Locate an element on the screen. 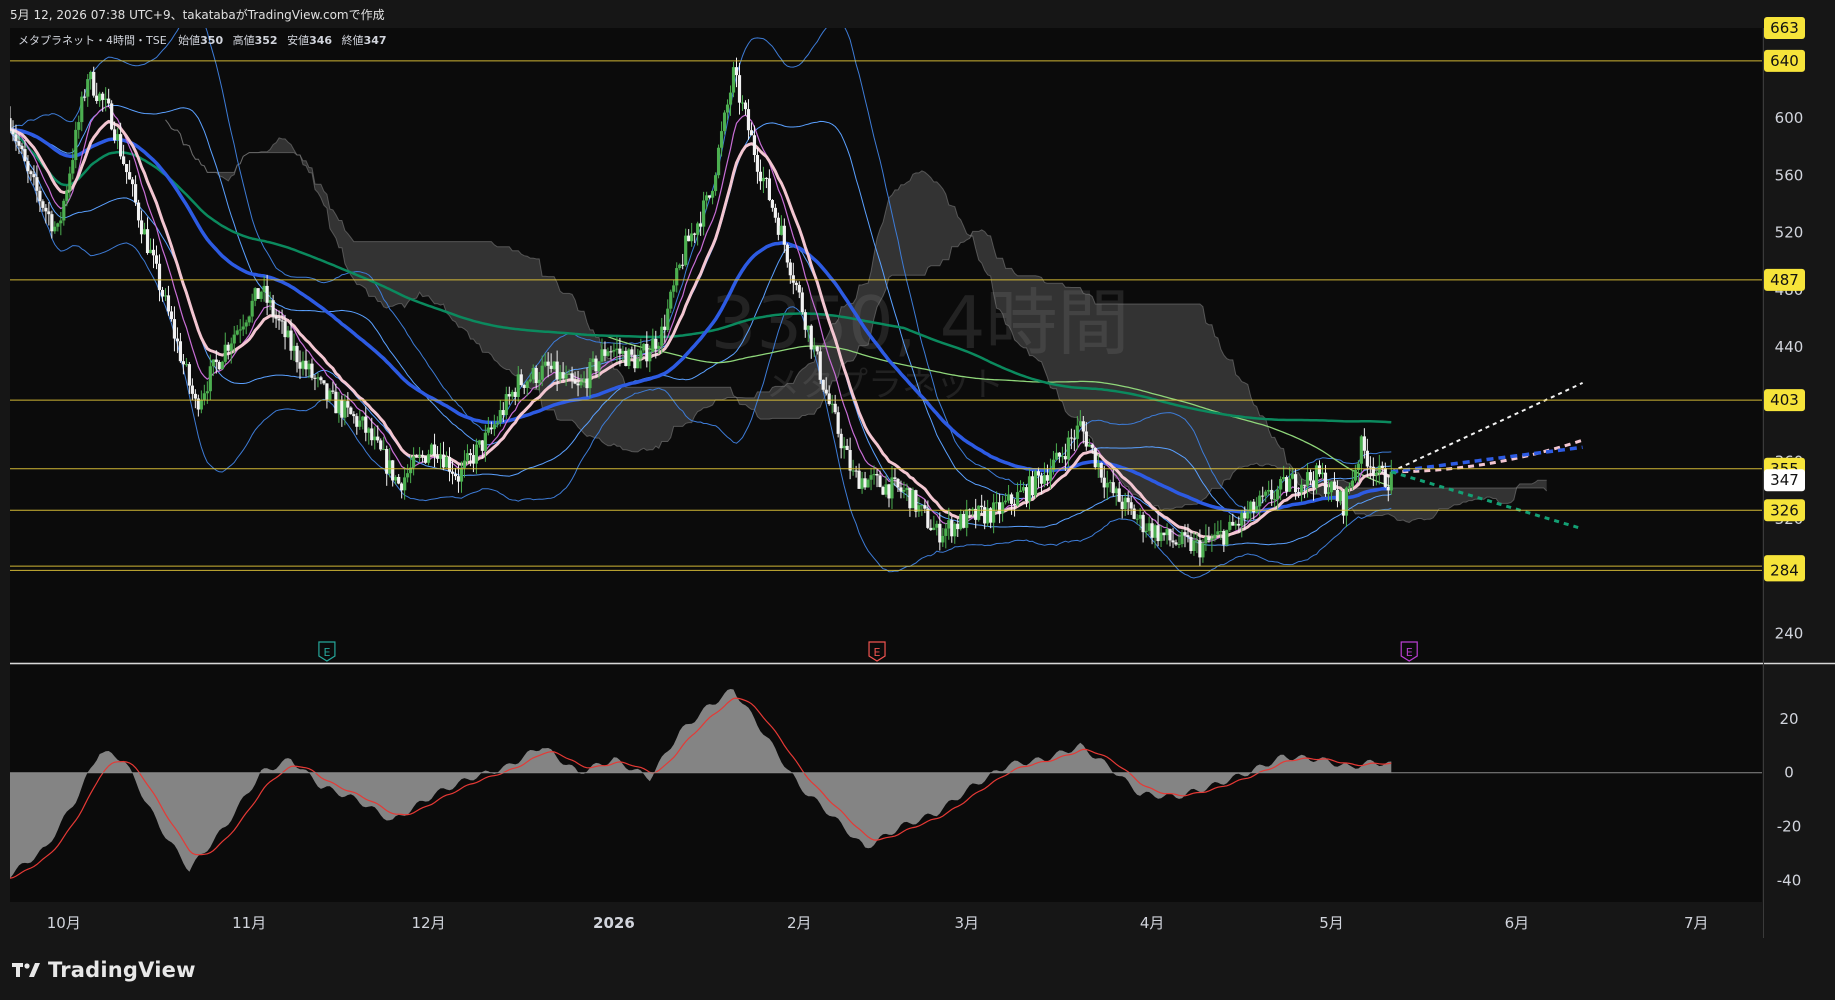 This screenshot has height=1000, width=1835. price-tag: 663 is located at coordinates (1784, 28).